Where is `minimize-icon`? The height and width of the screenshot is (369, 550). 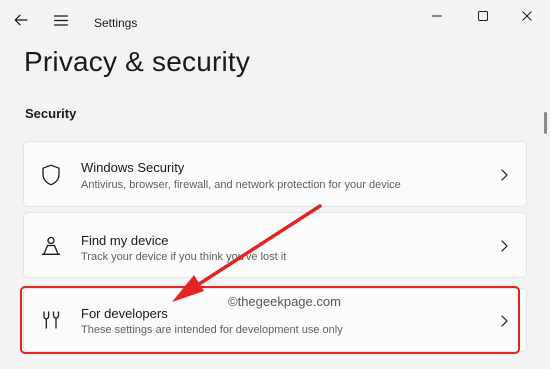
minimize-icon is located at coordinates (437, 16).